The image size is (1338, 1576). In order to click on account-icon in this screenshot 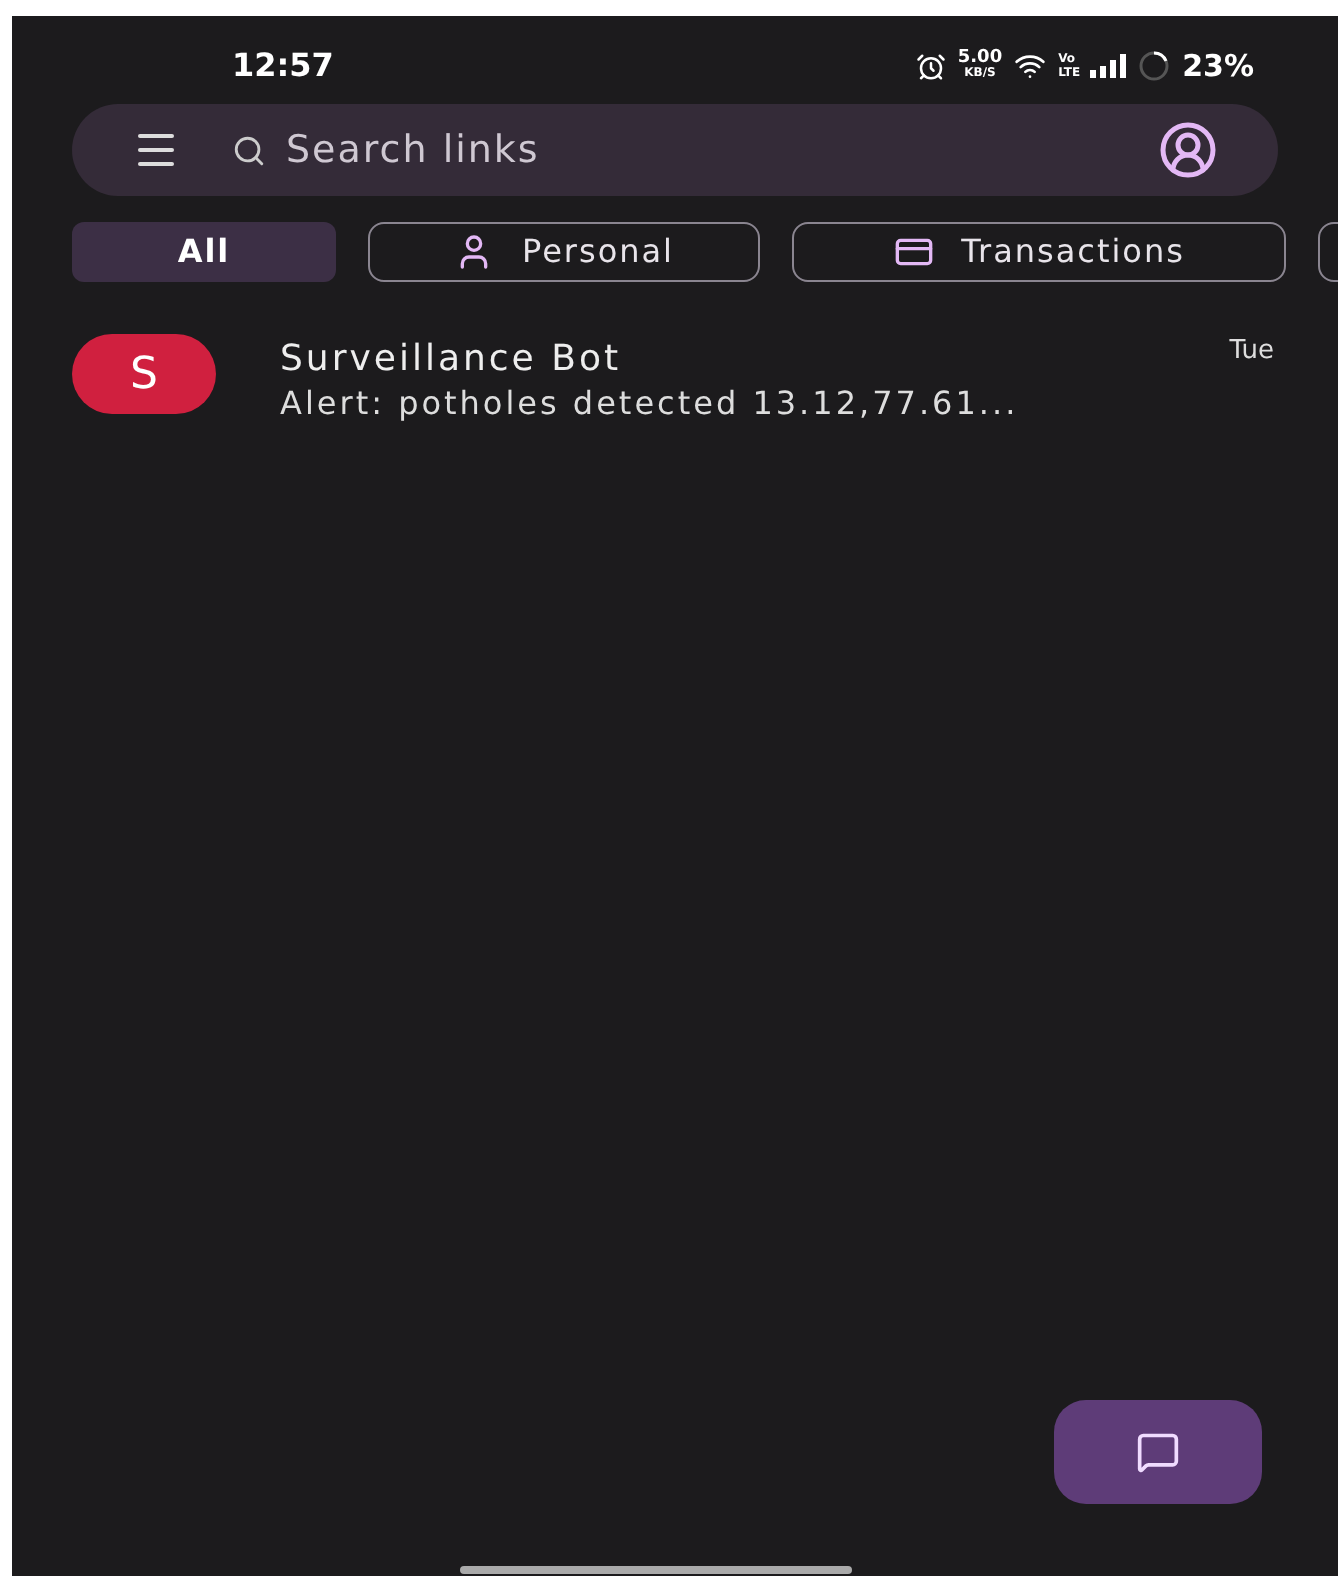, I will do `click(1188, 150)`.